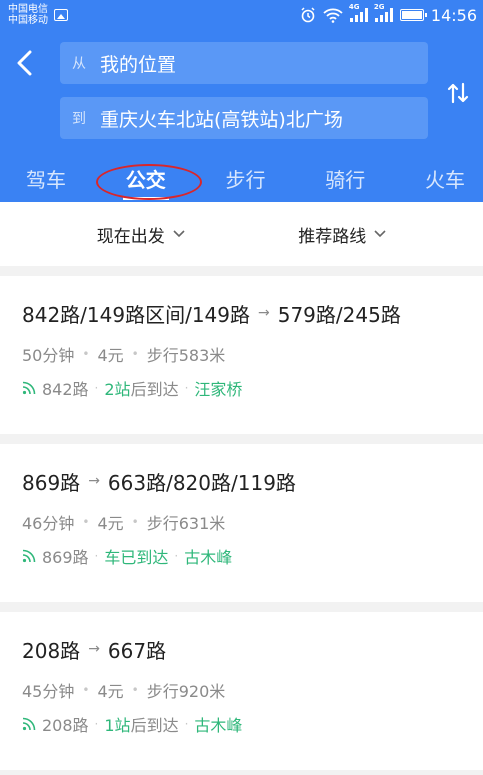 The height and width of the screenshot is (775, 483). Describe the element at coordinates (445, 180) in the screenshot. I see `tab-train: 火车` at that location.